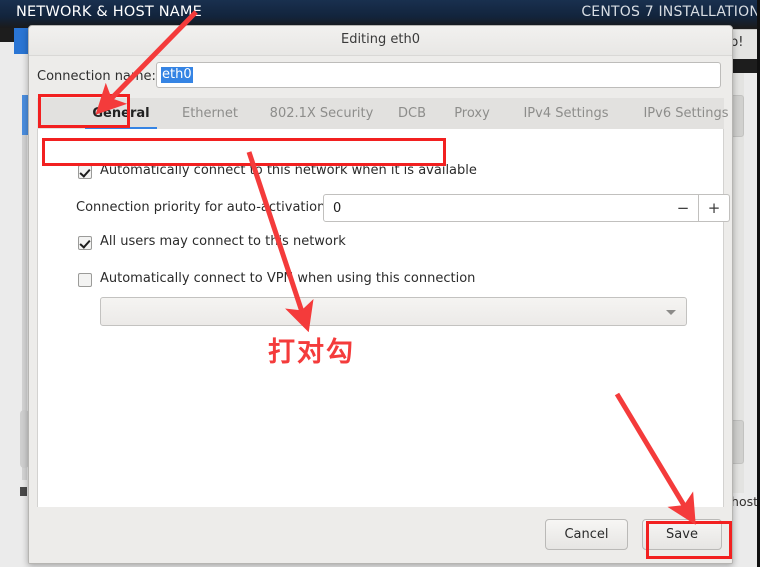  Describe the element at coordinates (223, 241) in the screenshot. I see `all-users-label: All users may connect to this network` at that location.